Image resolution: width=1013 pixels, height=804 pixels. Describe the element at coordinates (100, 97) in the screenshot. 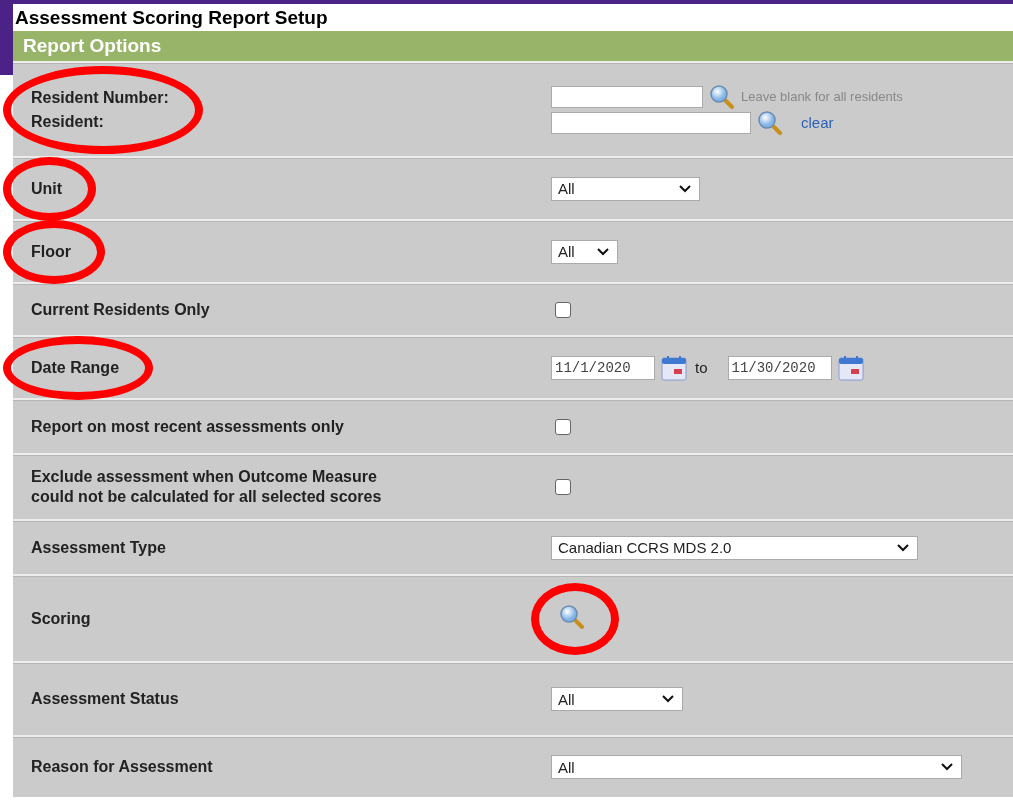

I see `field-label: Resident Number:` at that location.